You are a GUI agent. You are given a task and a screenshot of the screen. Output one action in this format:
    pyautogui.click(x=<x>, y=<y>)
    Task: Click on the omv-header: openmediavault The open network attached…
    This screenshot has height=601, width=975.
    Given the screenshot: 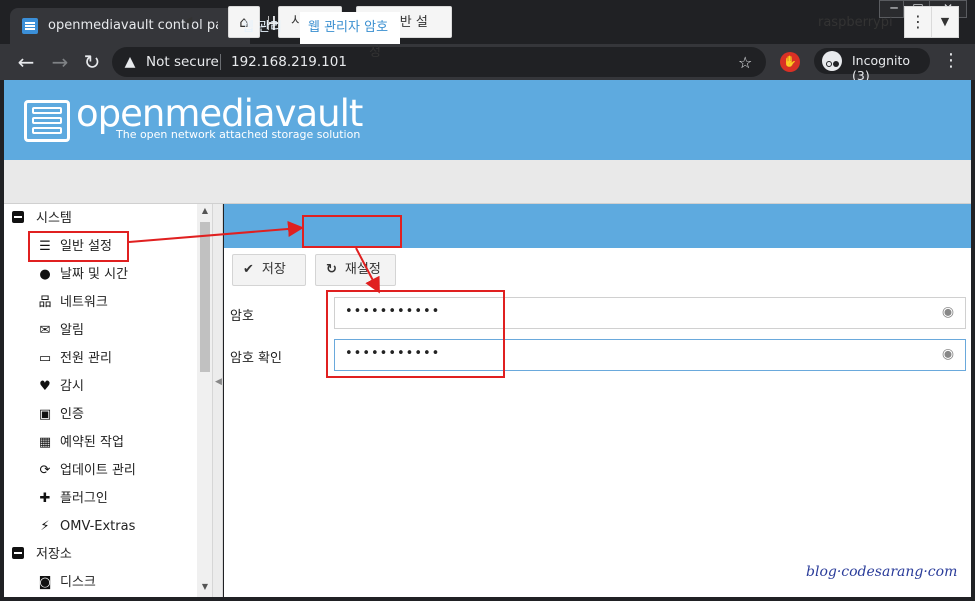 What is the action you would take?
    pyautogui.click(x=487, y=120)
    